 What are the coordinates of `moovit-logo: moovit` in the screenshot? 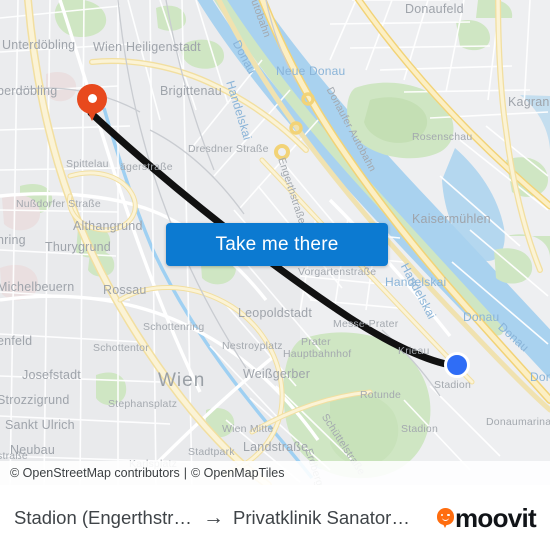 It's located at (486, 517).